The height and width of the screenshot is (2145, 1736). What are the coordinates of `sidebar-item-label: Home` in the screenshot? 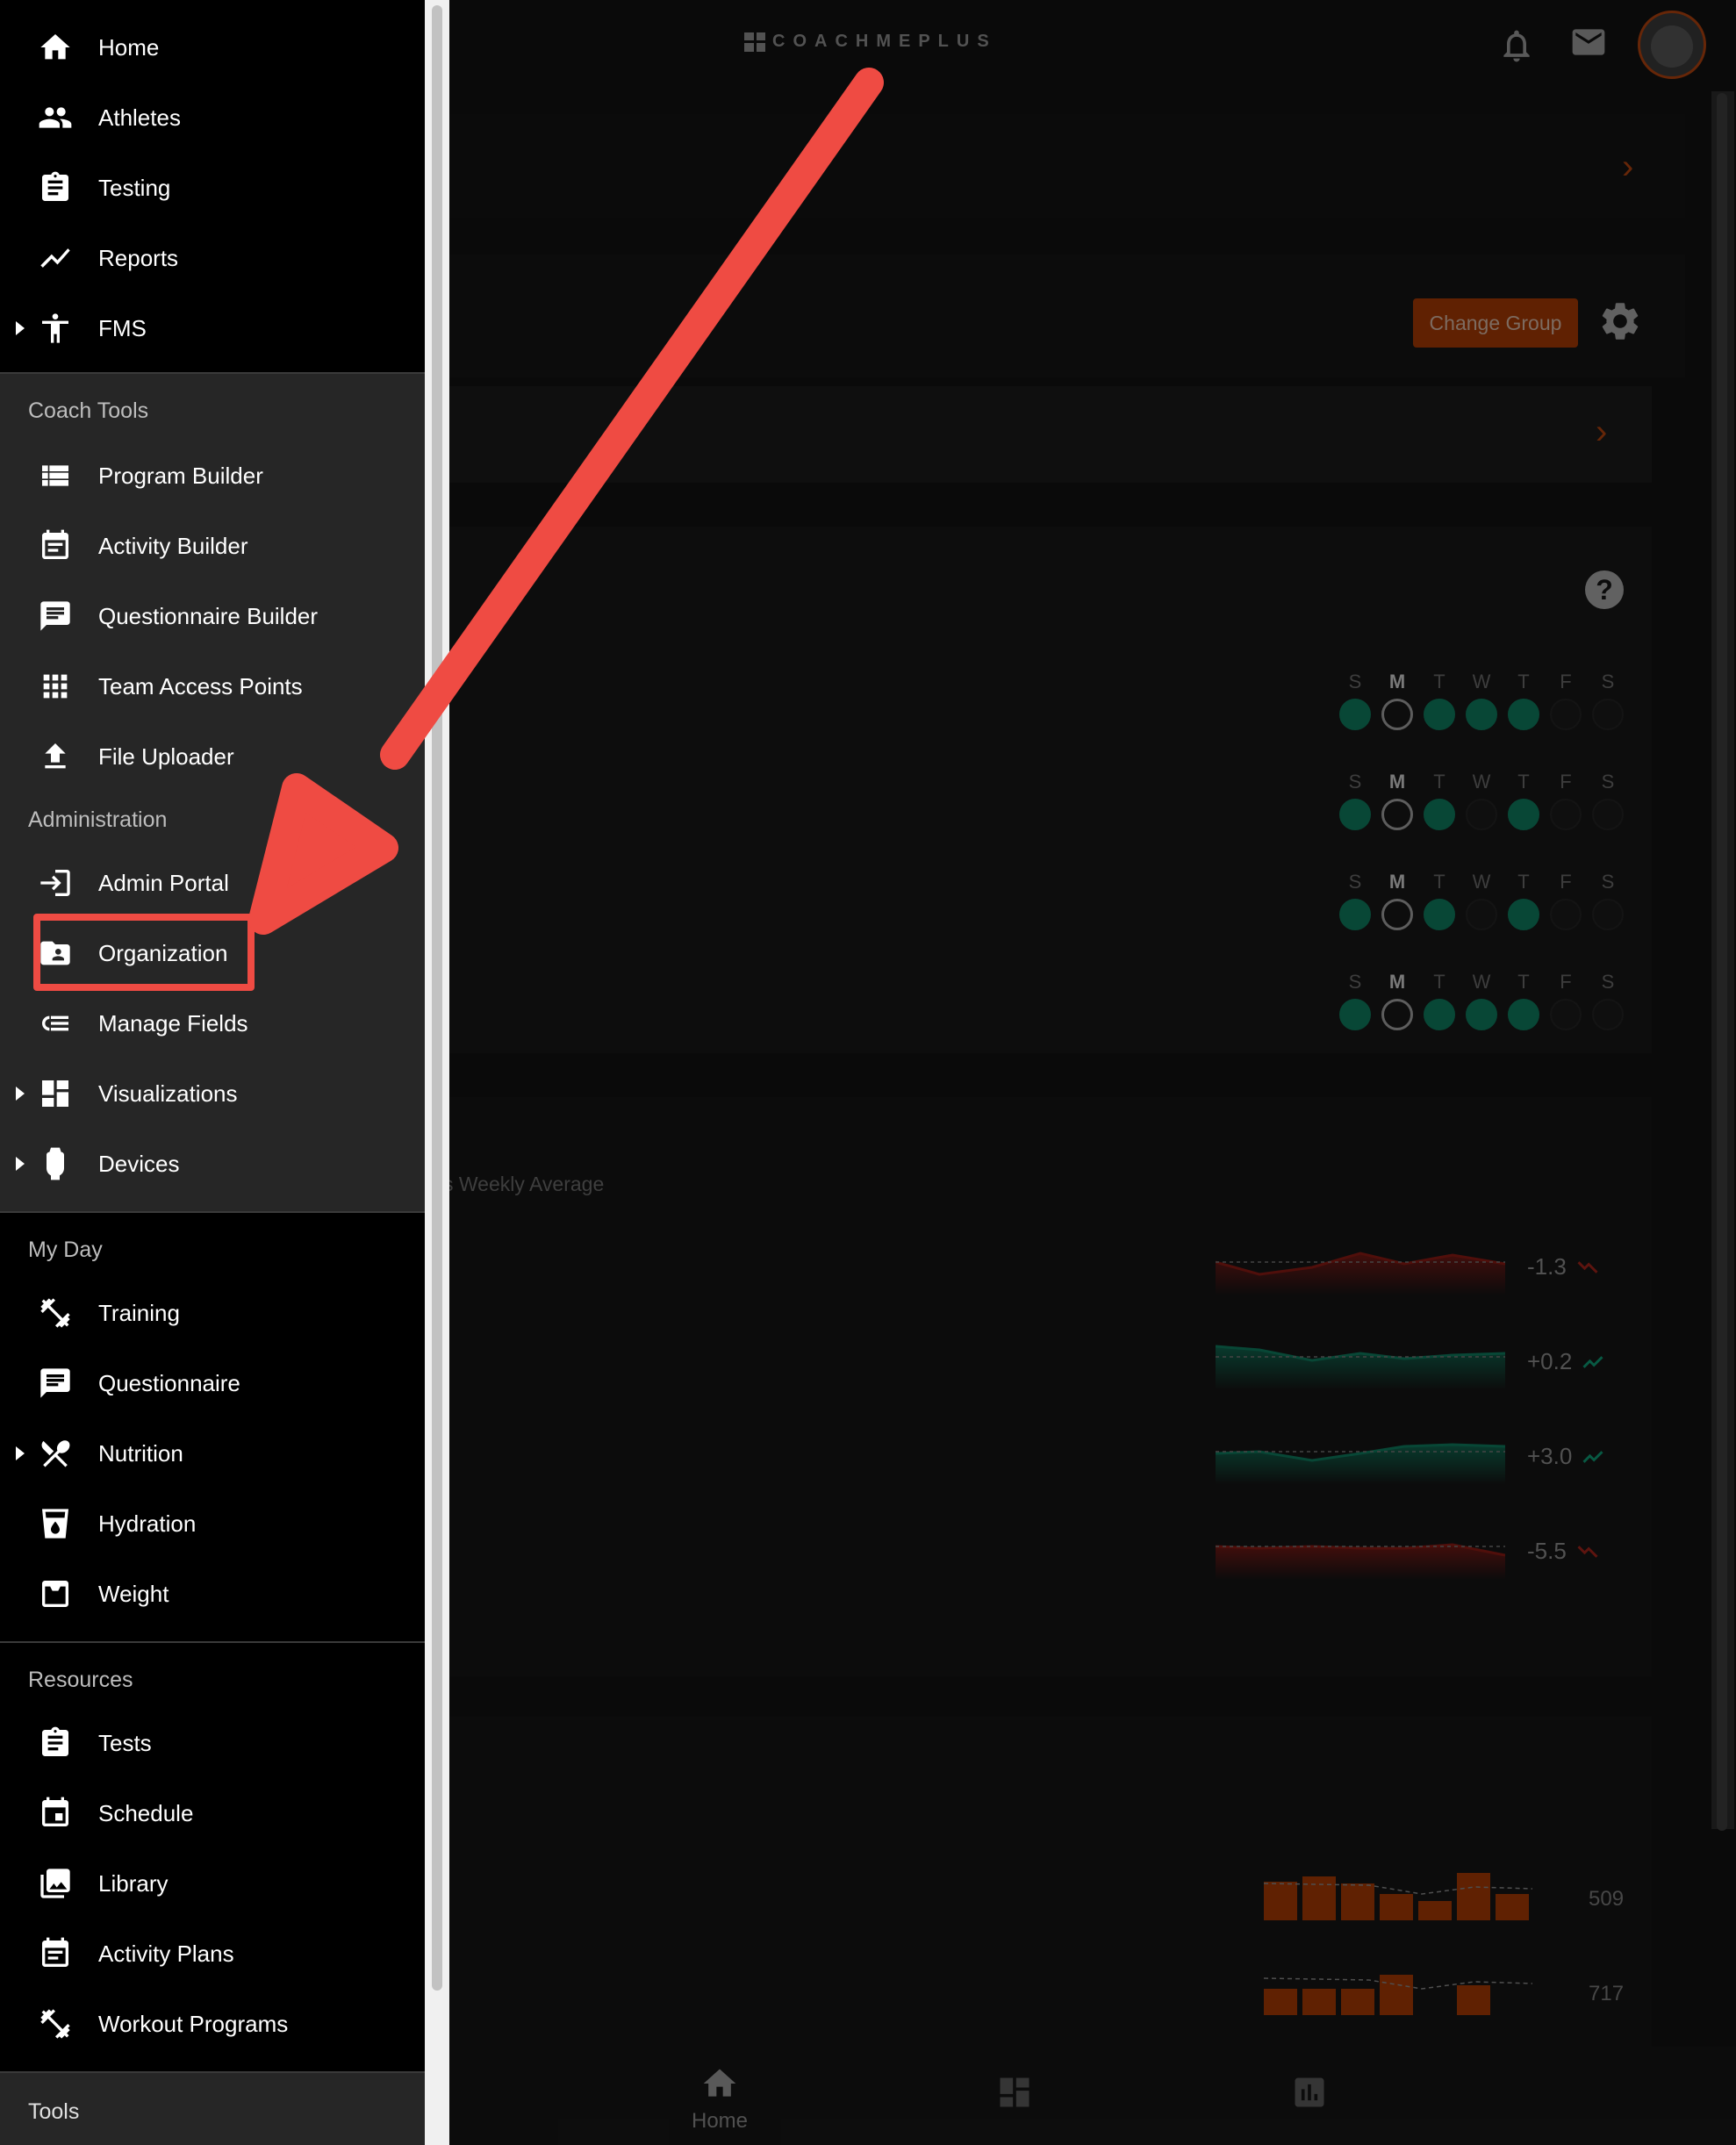 It's located at (129, 47).